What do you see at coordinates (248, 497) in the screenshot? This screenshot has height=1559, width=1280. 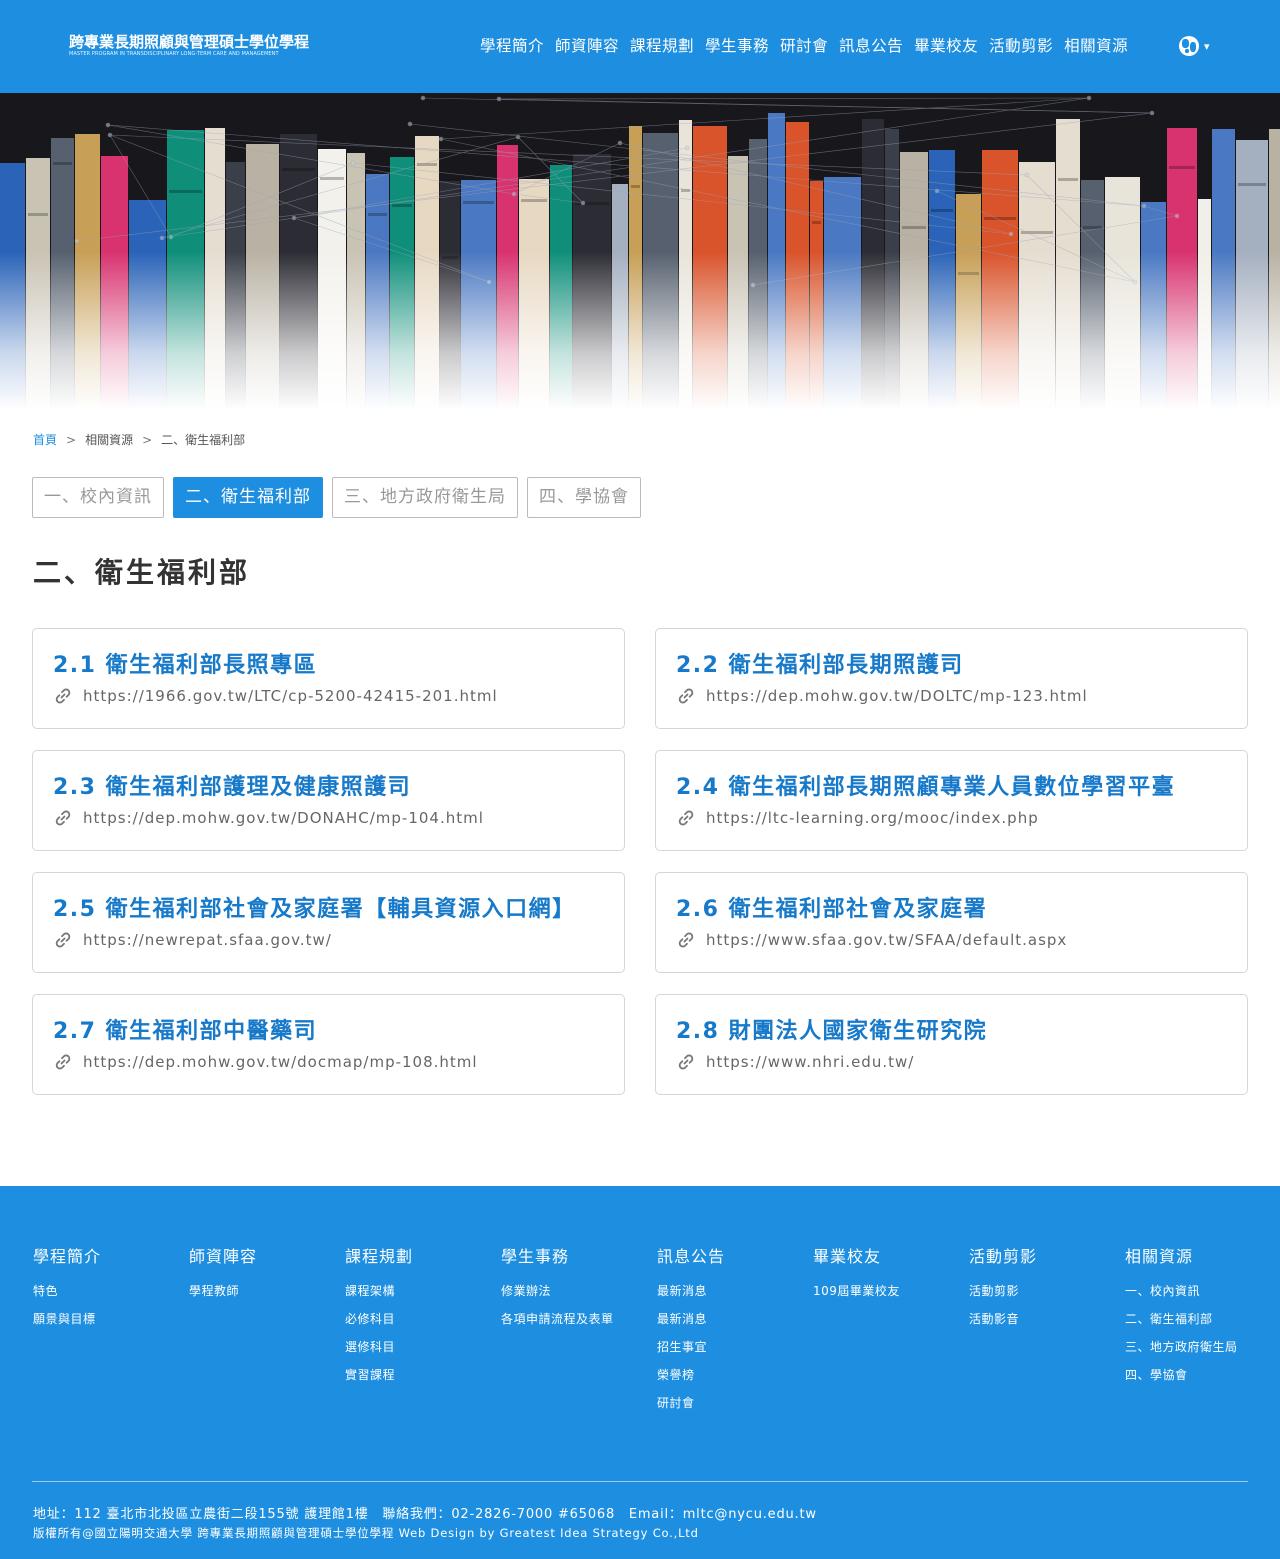 I see `tab-ministry-health-welfare: 二、衛生福利部` at bounding box center [248, 497].